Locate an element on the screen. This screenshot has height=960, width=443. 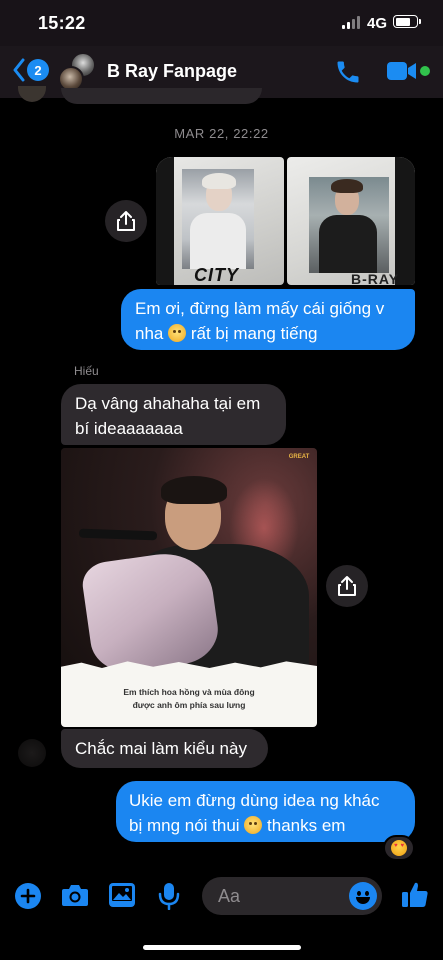
heart-eyes-emoji-icon is located at coordinates (399, 848).